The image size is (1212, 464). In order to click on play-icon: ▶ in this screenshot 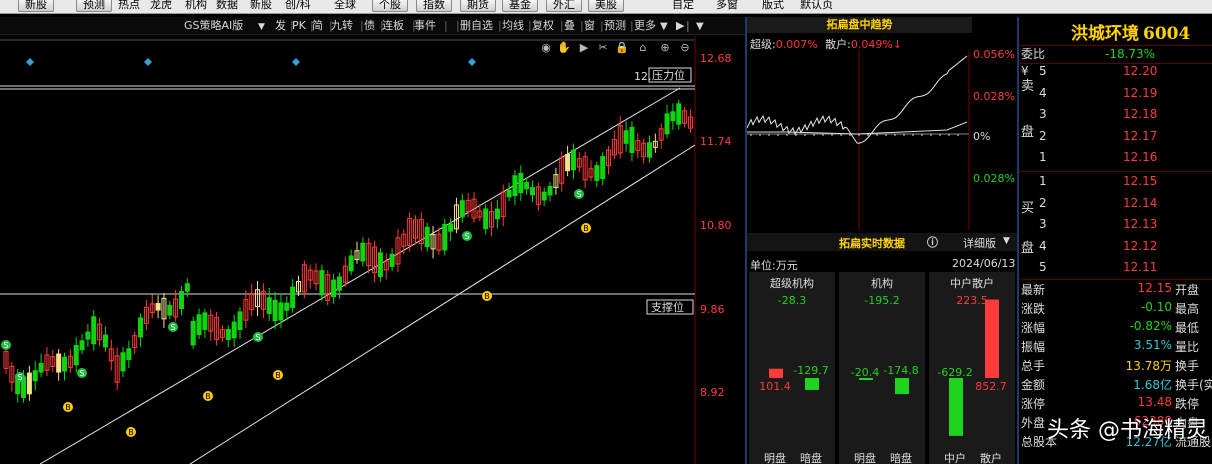, I will do `click(680, 26)`.